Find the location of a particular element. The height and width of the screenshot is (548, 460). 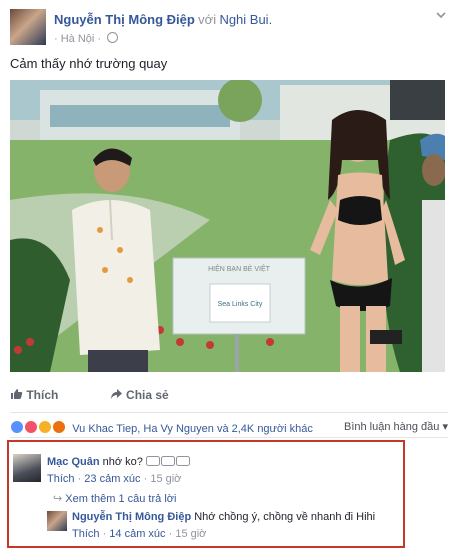

reply-reactions: 14 cảm xúc is located at coordinates (137, 534).